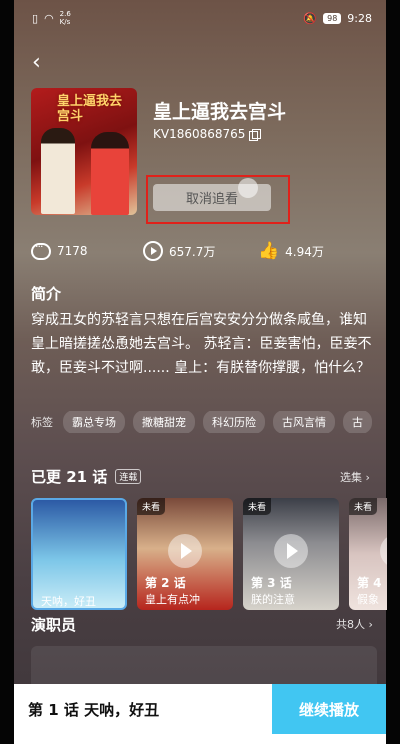 This screenshot has height=744, width=400. What do you see at coordinates (153, 251) in the screenshot?
I see `play-count-icon` at bounding box center [153, 251].